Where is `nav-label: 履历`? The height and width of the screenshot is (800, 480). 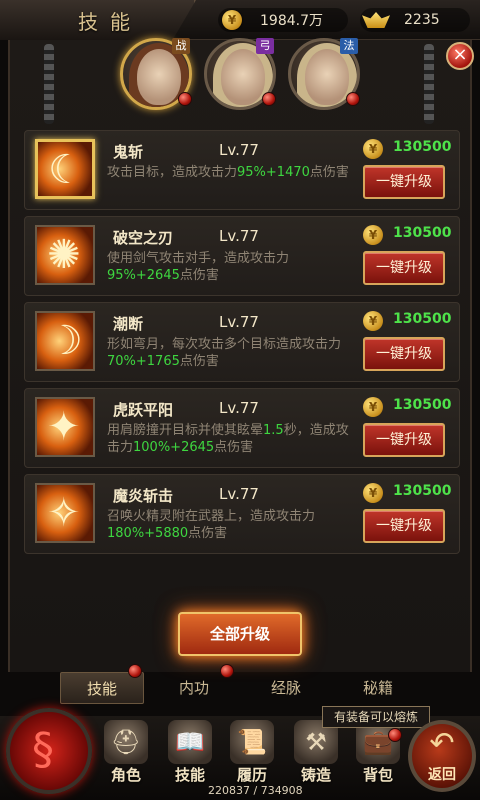 nav-label: 履历 is located at coordinates (251, 775).